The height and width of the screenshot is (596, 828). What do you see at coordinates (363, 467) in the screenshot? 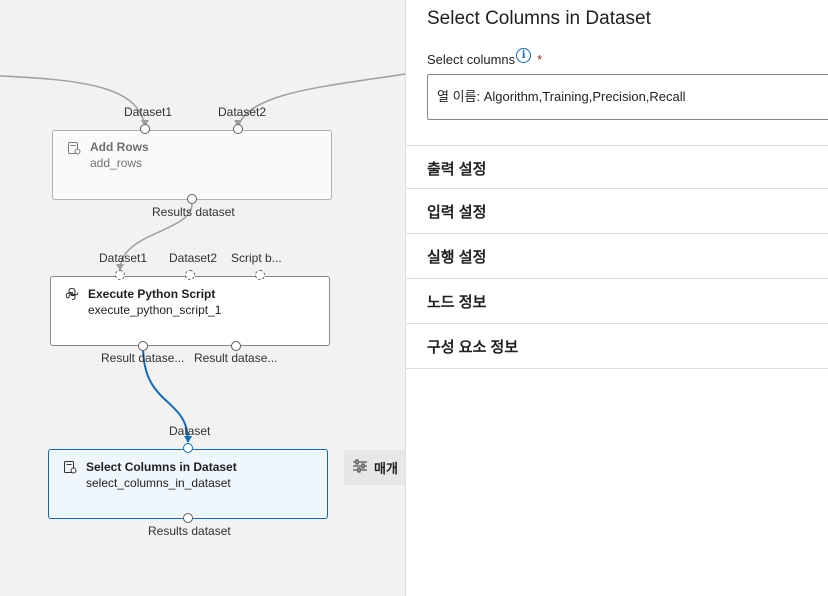
I see `sliders-icon` at bounding box center [363, 467].